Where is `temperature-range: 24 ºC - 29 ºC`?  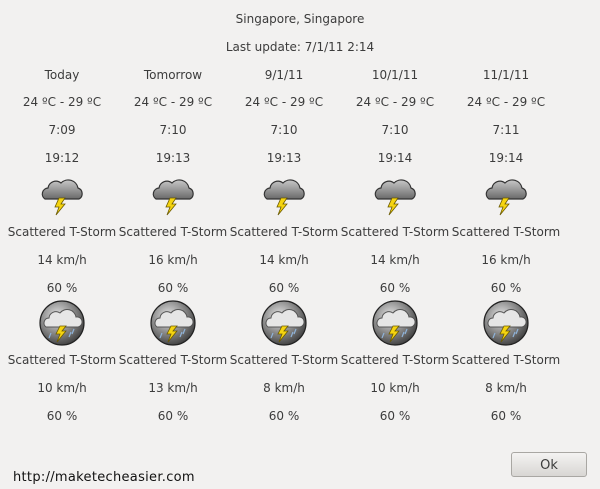
temperature-range: 24 ºC - 29 ºC is located at coordinates (506, 102).